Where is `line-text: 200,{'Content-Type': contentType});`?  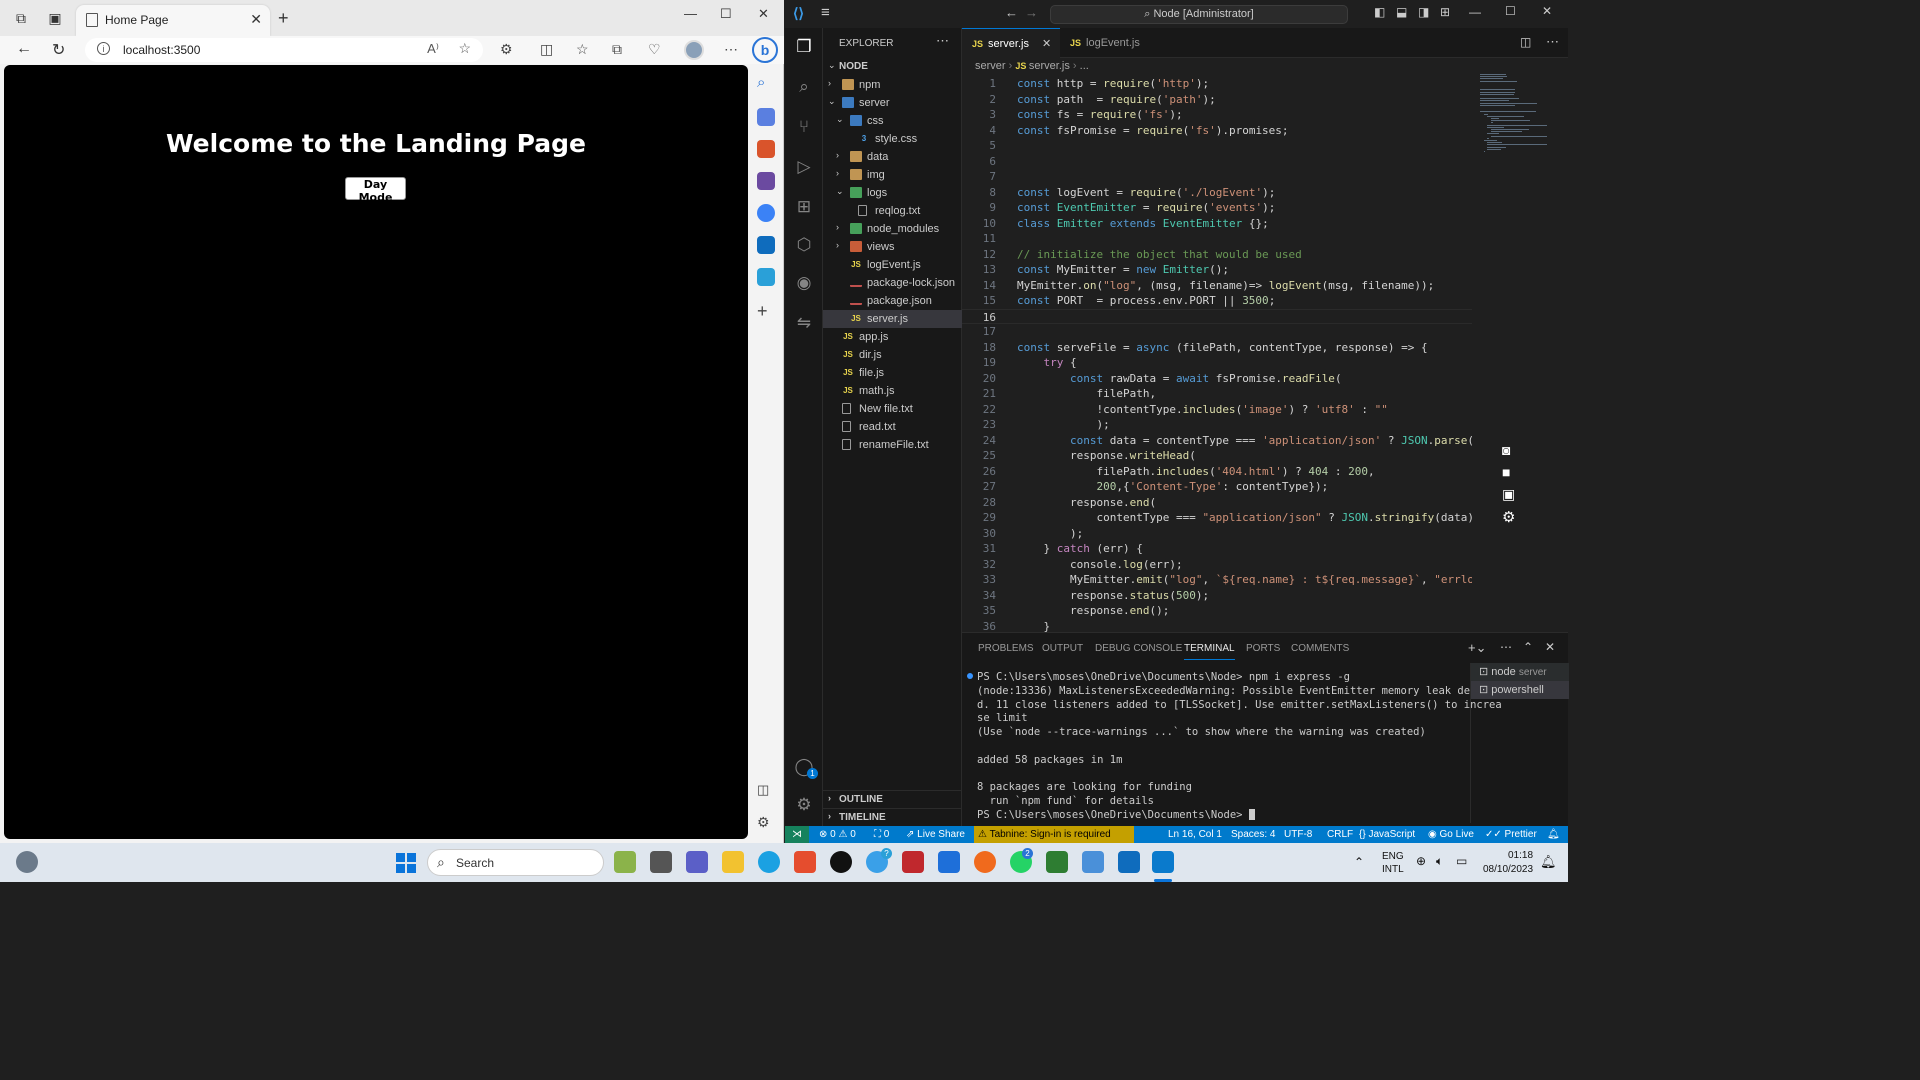
line-text: 200,{'Content-Type': contentType}); is located at coordinates (1172, 487).